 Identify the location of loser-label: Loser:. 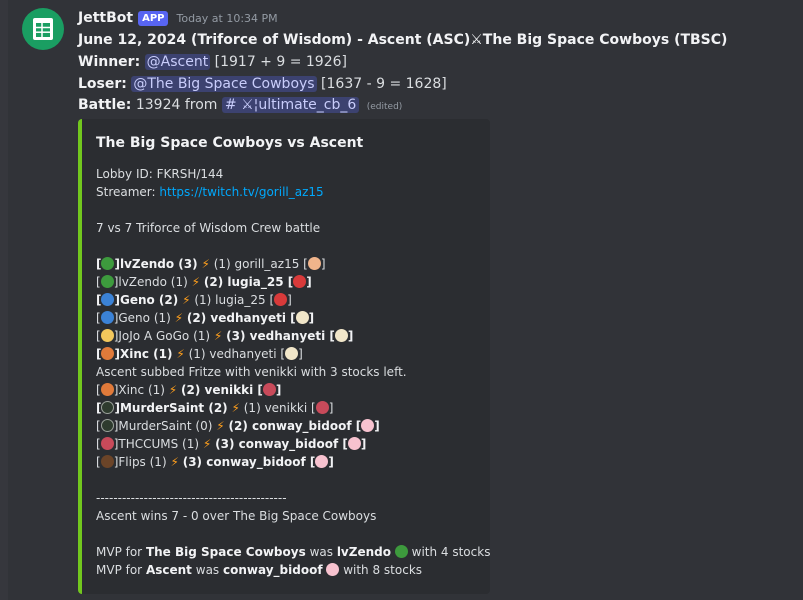
(102, 84).